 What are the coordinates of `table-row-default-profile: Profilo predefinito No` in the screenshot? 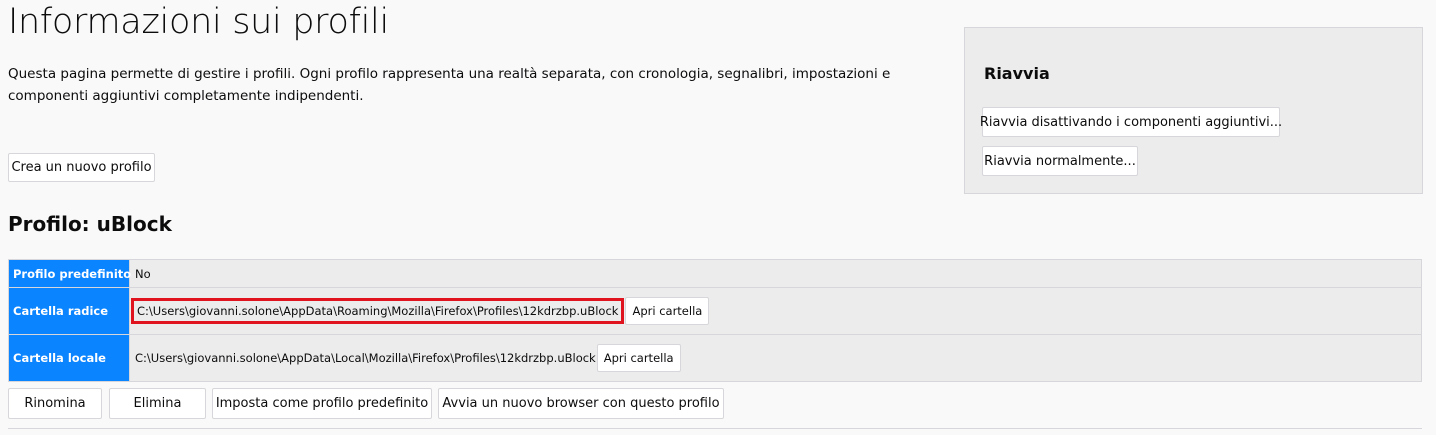 It's located at (715, 273).